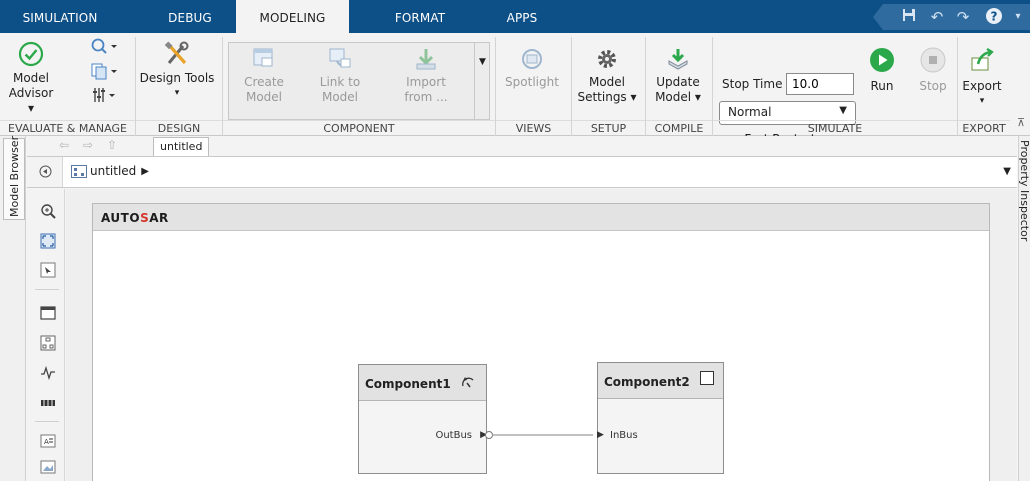 The height and width of the screenshot is (481, 1030). I want to click on update-model-button: Update Model ▾, so click(678, 76).